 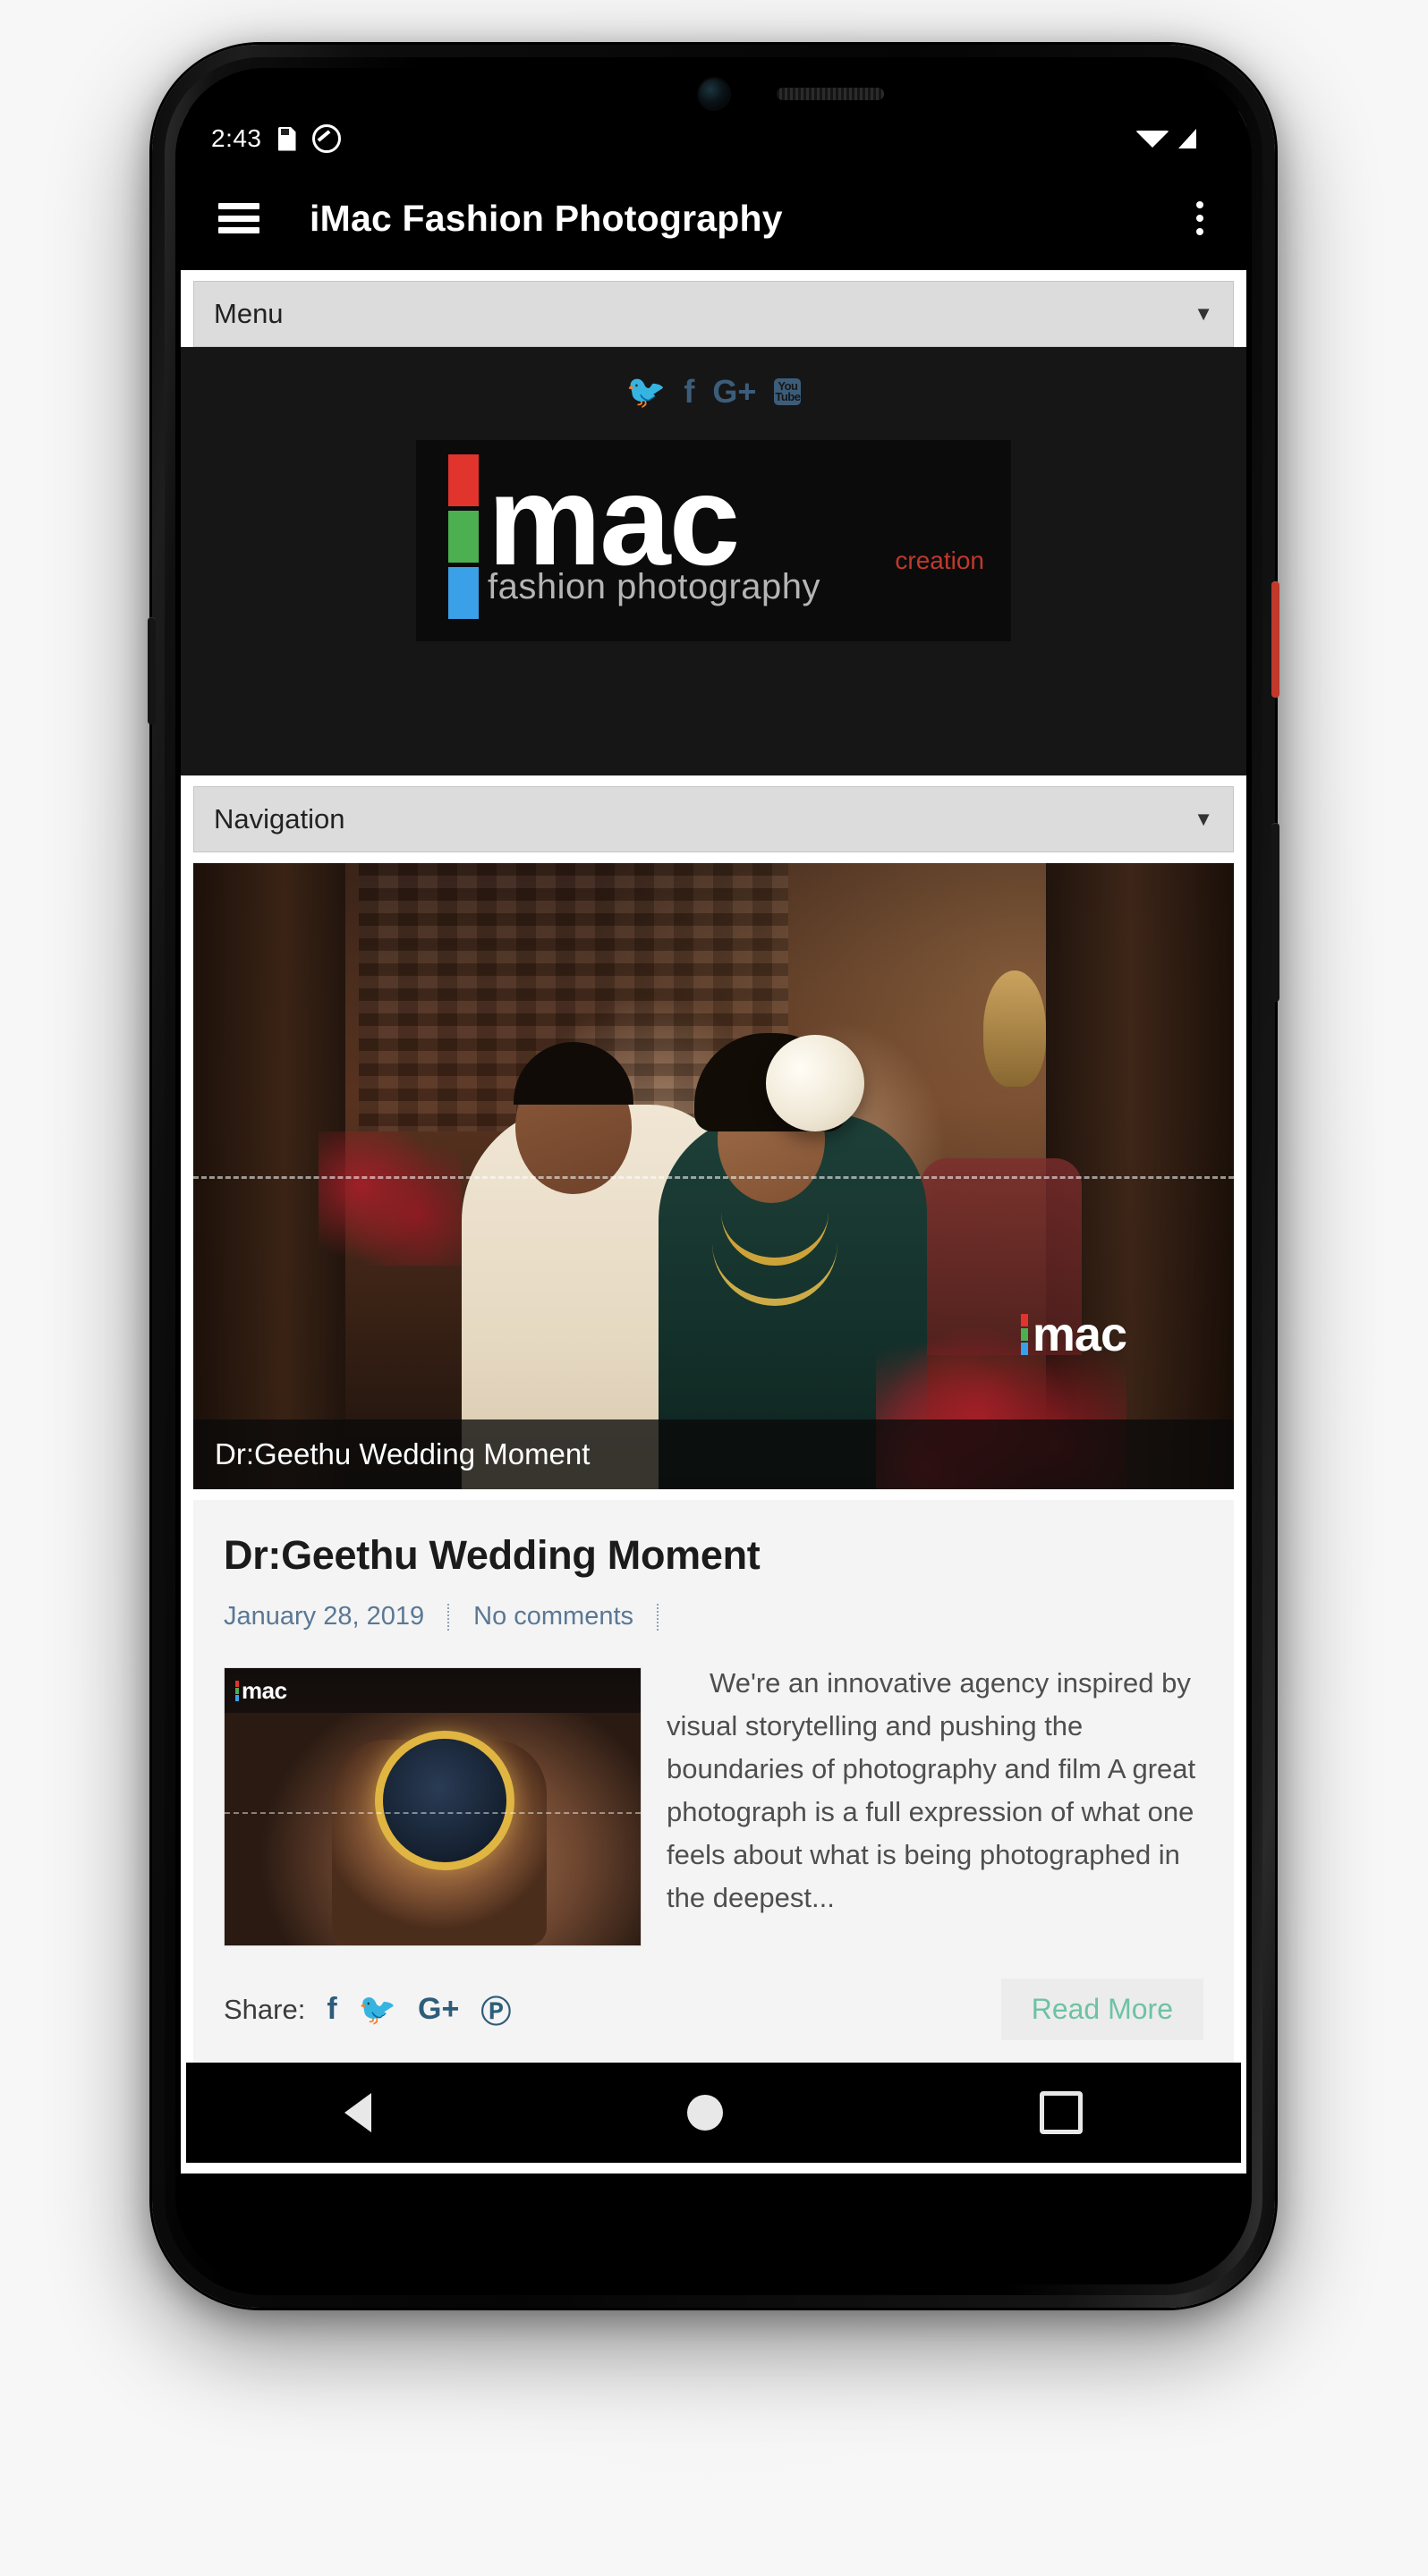 I want to click on post-date: January 28, 2019, so click(x=324, y=1616).